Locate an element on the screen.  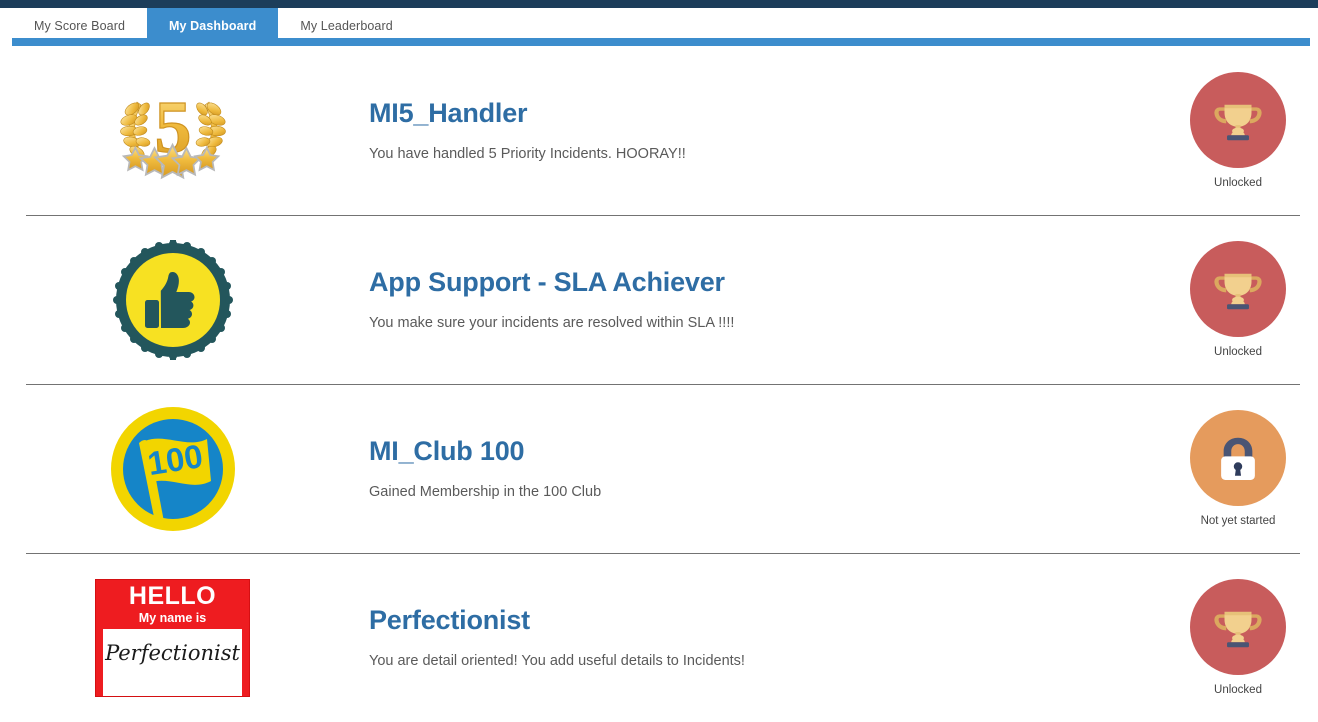
padlock-icon is located at coordinates (1238, 458).